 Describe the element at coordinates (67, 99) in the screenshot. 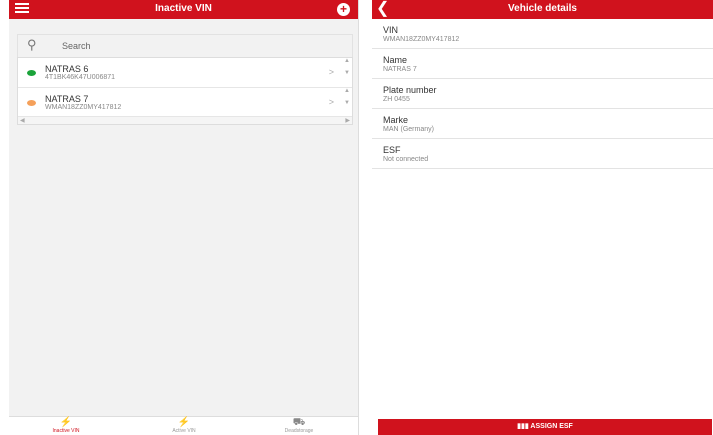

I see `item-name: NATRAS 7` at that location.